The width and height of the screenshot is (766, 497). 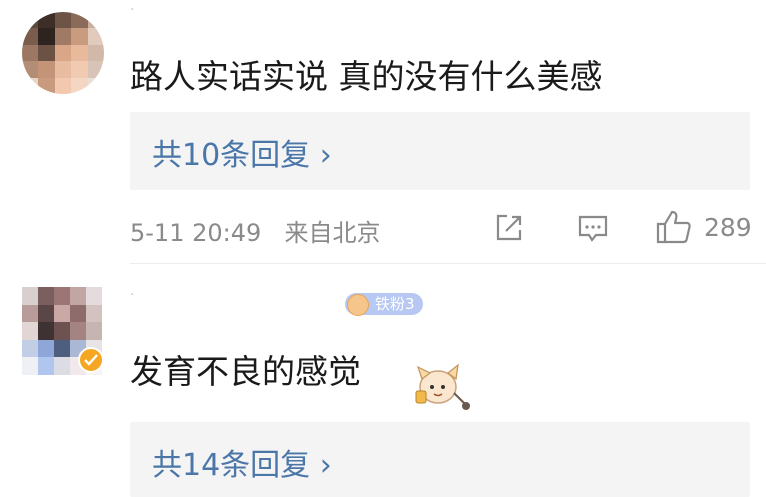 I want to click on comment-text: 路人实话实说 真的没有什么美感, so click(x=366, y=76).